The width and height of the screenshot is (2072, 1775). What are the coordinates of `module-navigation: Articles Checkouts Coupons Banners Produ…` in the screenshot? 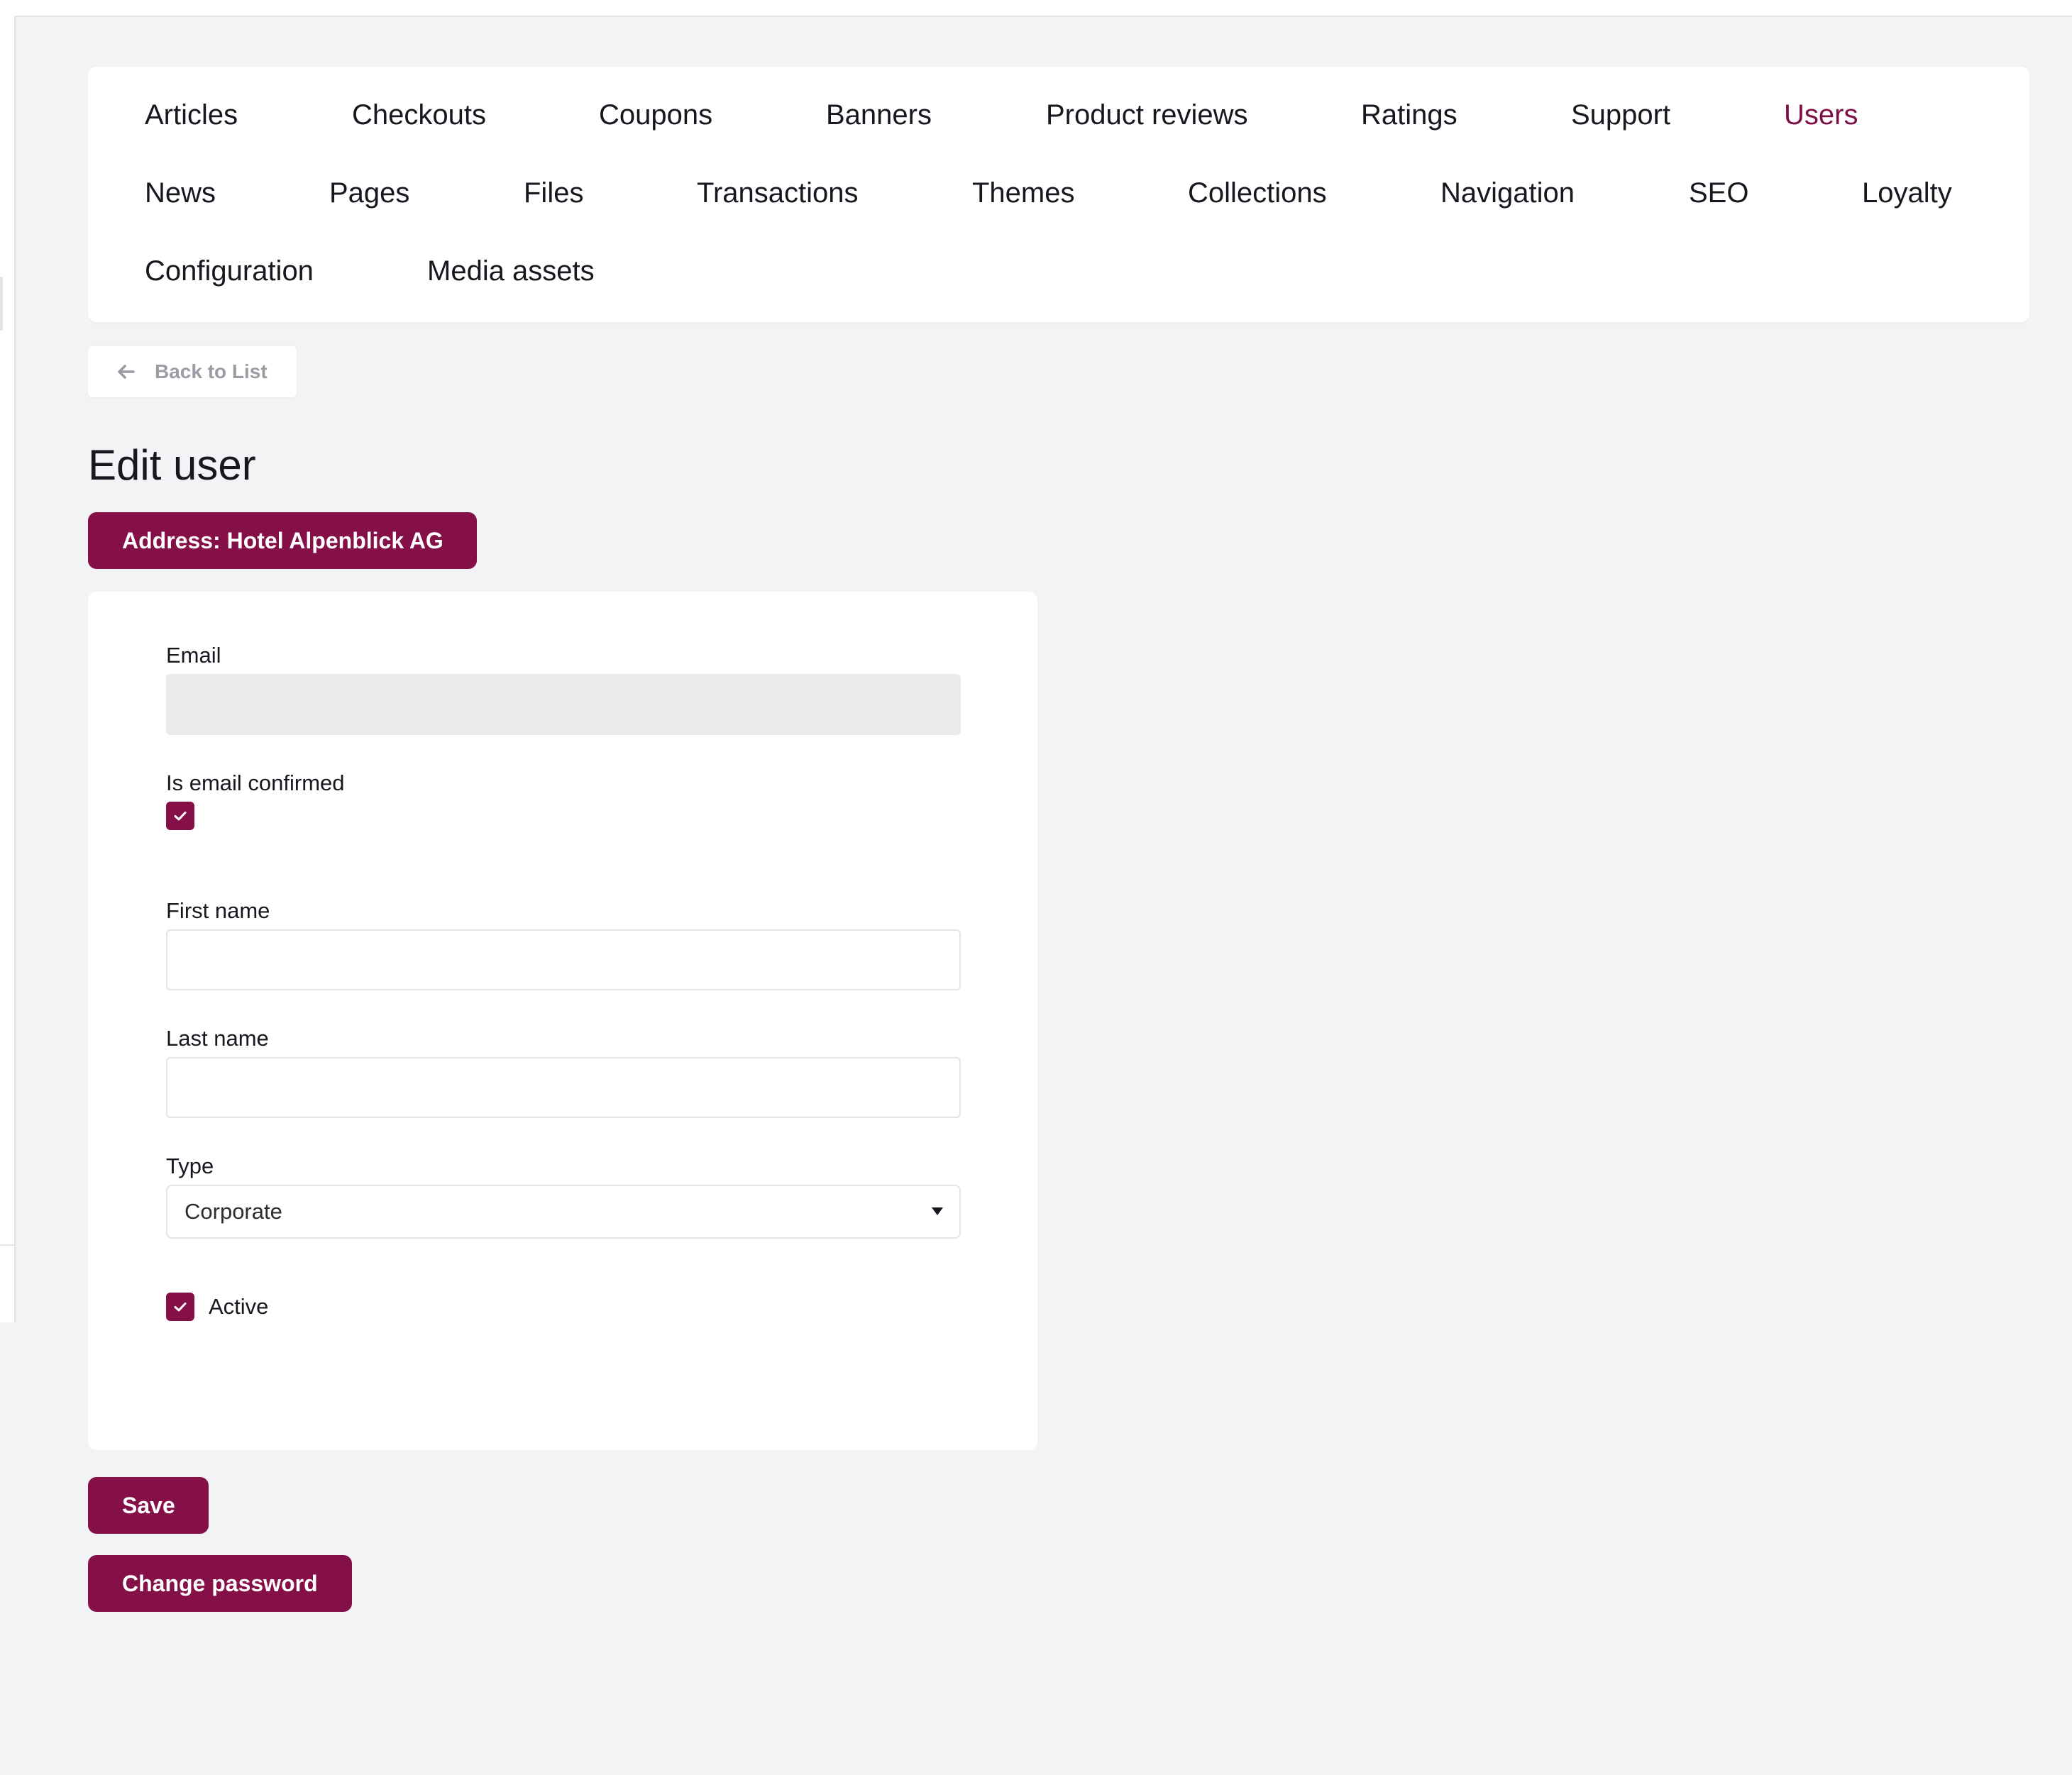 It's located at (1058, 194).